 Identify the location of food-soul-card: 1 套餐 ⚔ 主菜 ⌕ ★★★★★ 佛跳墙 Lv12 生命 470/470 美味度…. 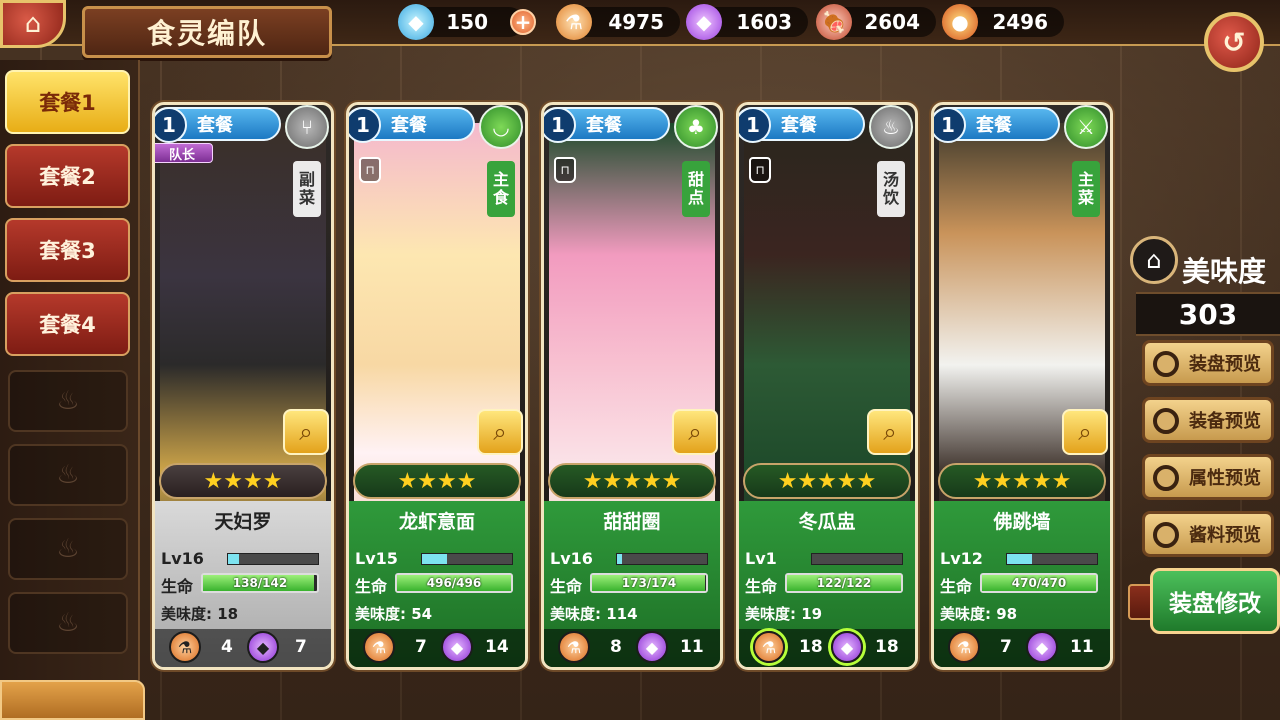
(1022, 386).